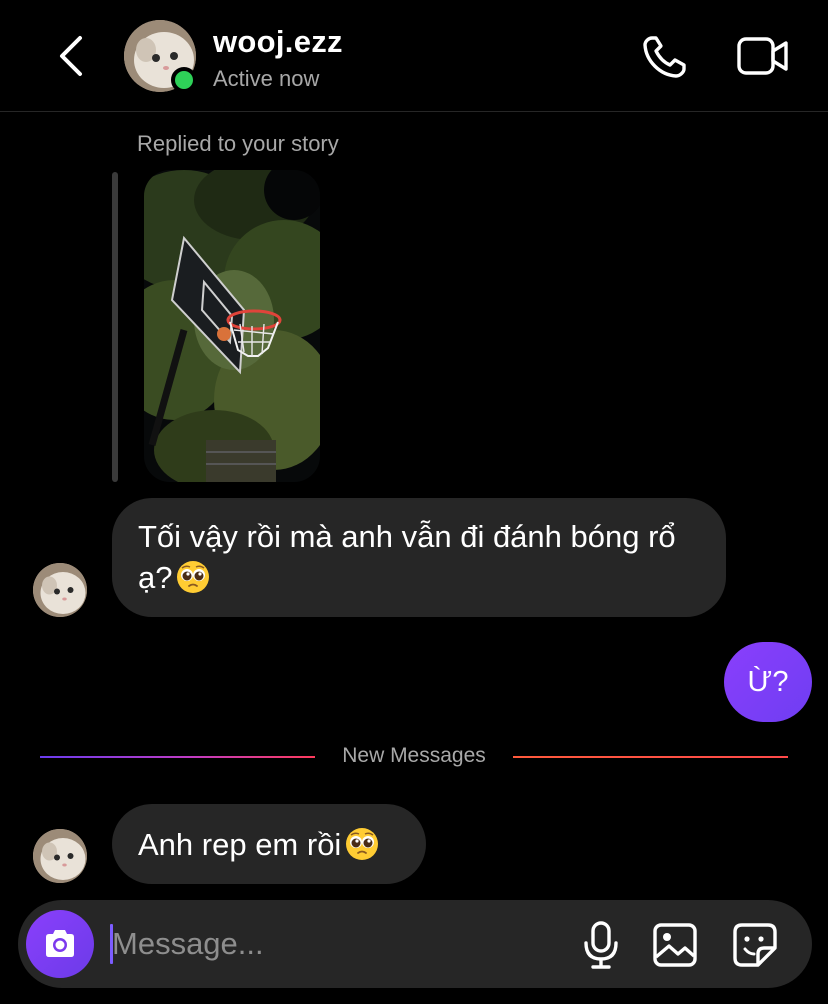 The width and height of the screenshot is (828, 1004). Describe the element at coordinates (332, 944) in the screenshot. I see `message-input` at that location.